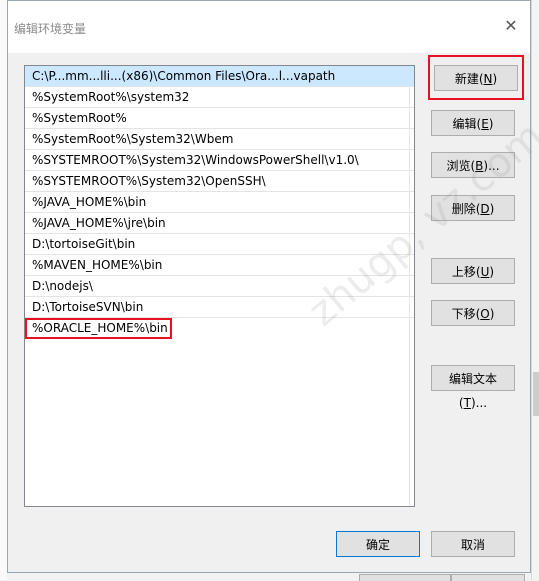 This screenshot has width=539, height=581. I want to click on background-window-bottom-edge, so click(269, 577).